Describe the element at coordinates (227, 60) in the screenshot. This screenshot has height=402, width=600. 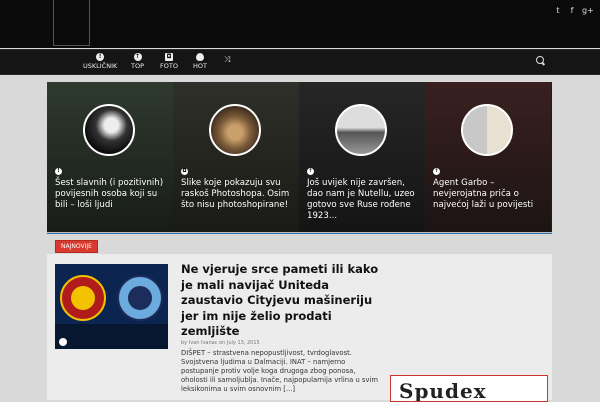
I see `shuffle-icon: ⤨` at that location.